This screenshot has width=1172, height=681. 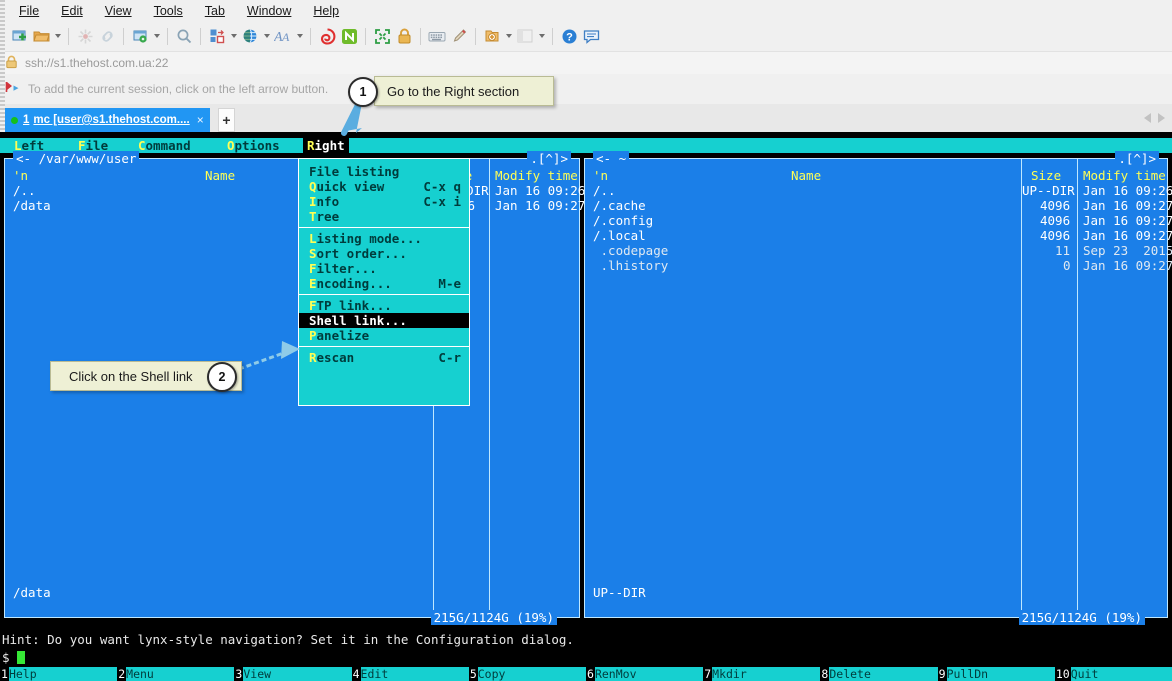 What do you see at coordinates (215, 11) in the screenshot?
I see `menu-tab: Tab` at bounding box center [215, 11].